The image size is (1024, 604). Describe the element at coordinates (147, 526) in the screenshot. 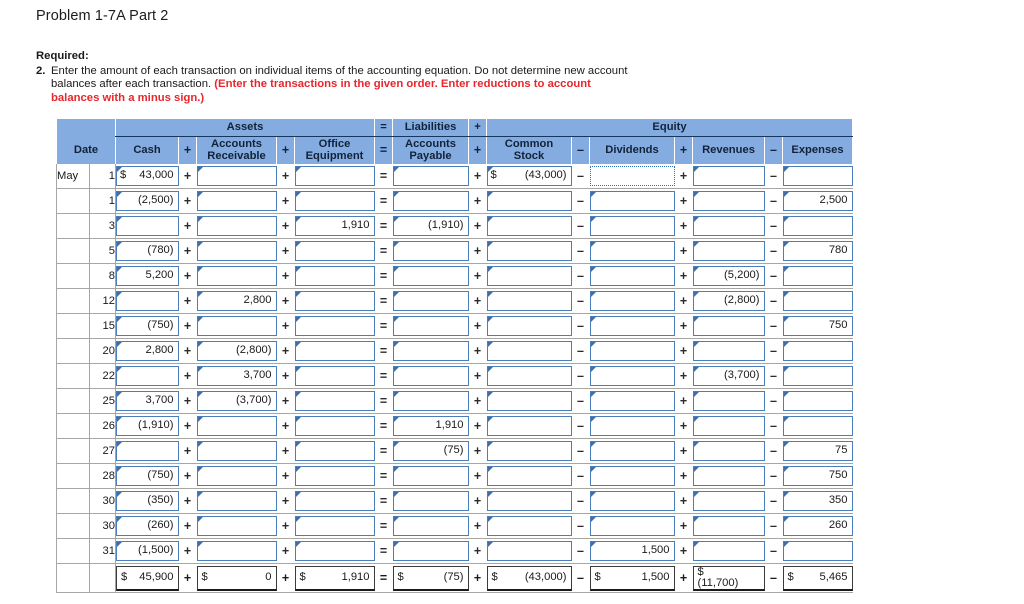

I see `cash-input: (260)` at that location.